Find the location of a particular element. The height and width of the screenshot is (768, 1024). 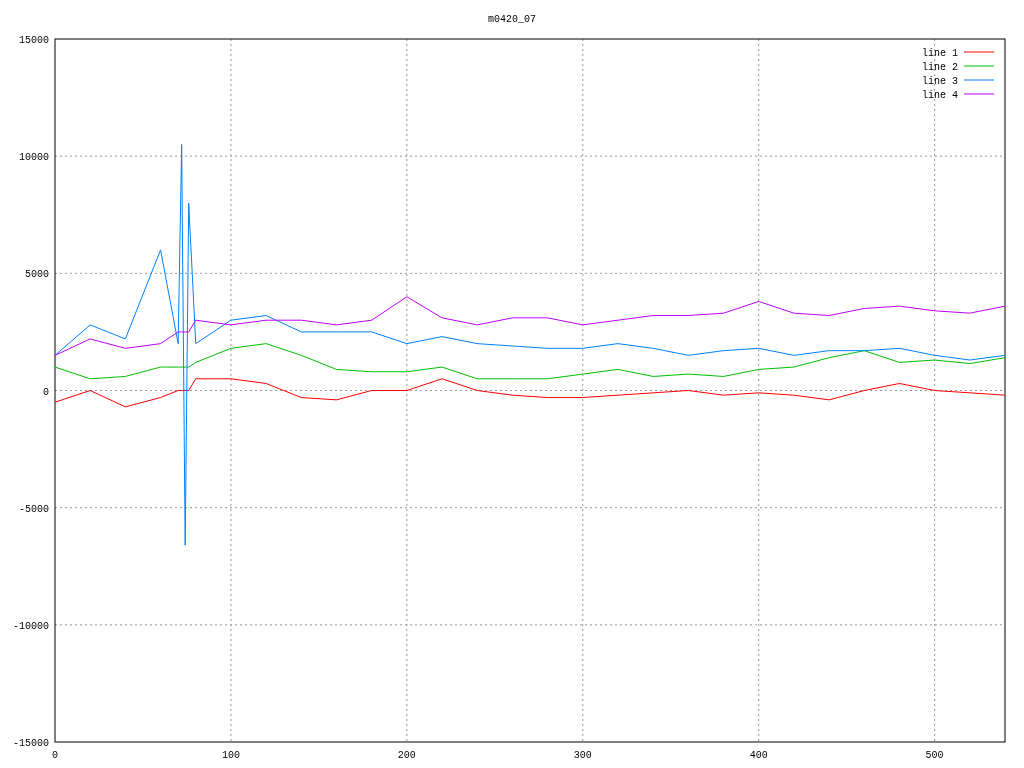

x-tick-label: 200 is located at coordinates (406, 755).